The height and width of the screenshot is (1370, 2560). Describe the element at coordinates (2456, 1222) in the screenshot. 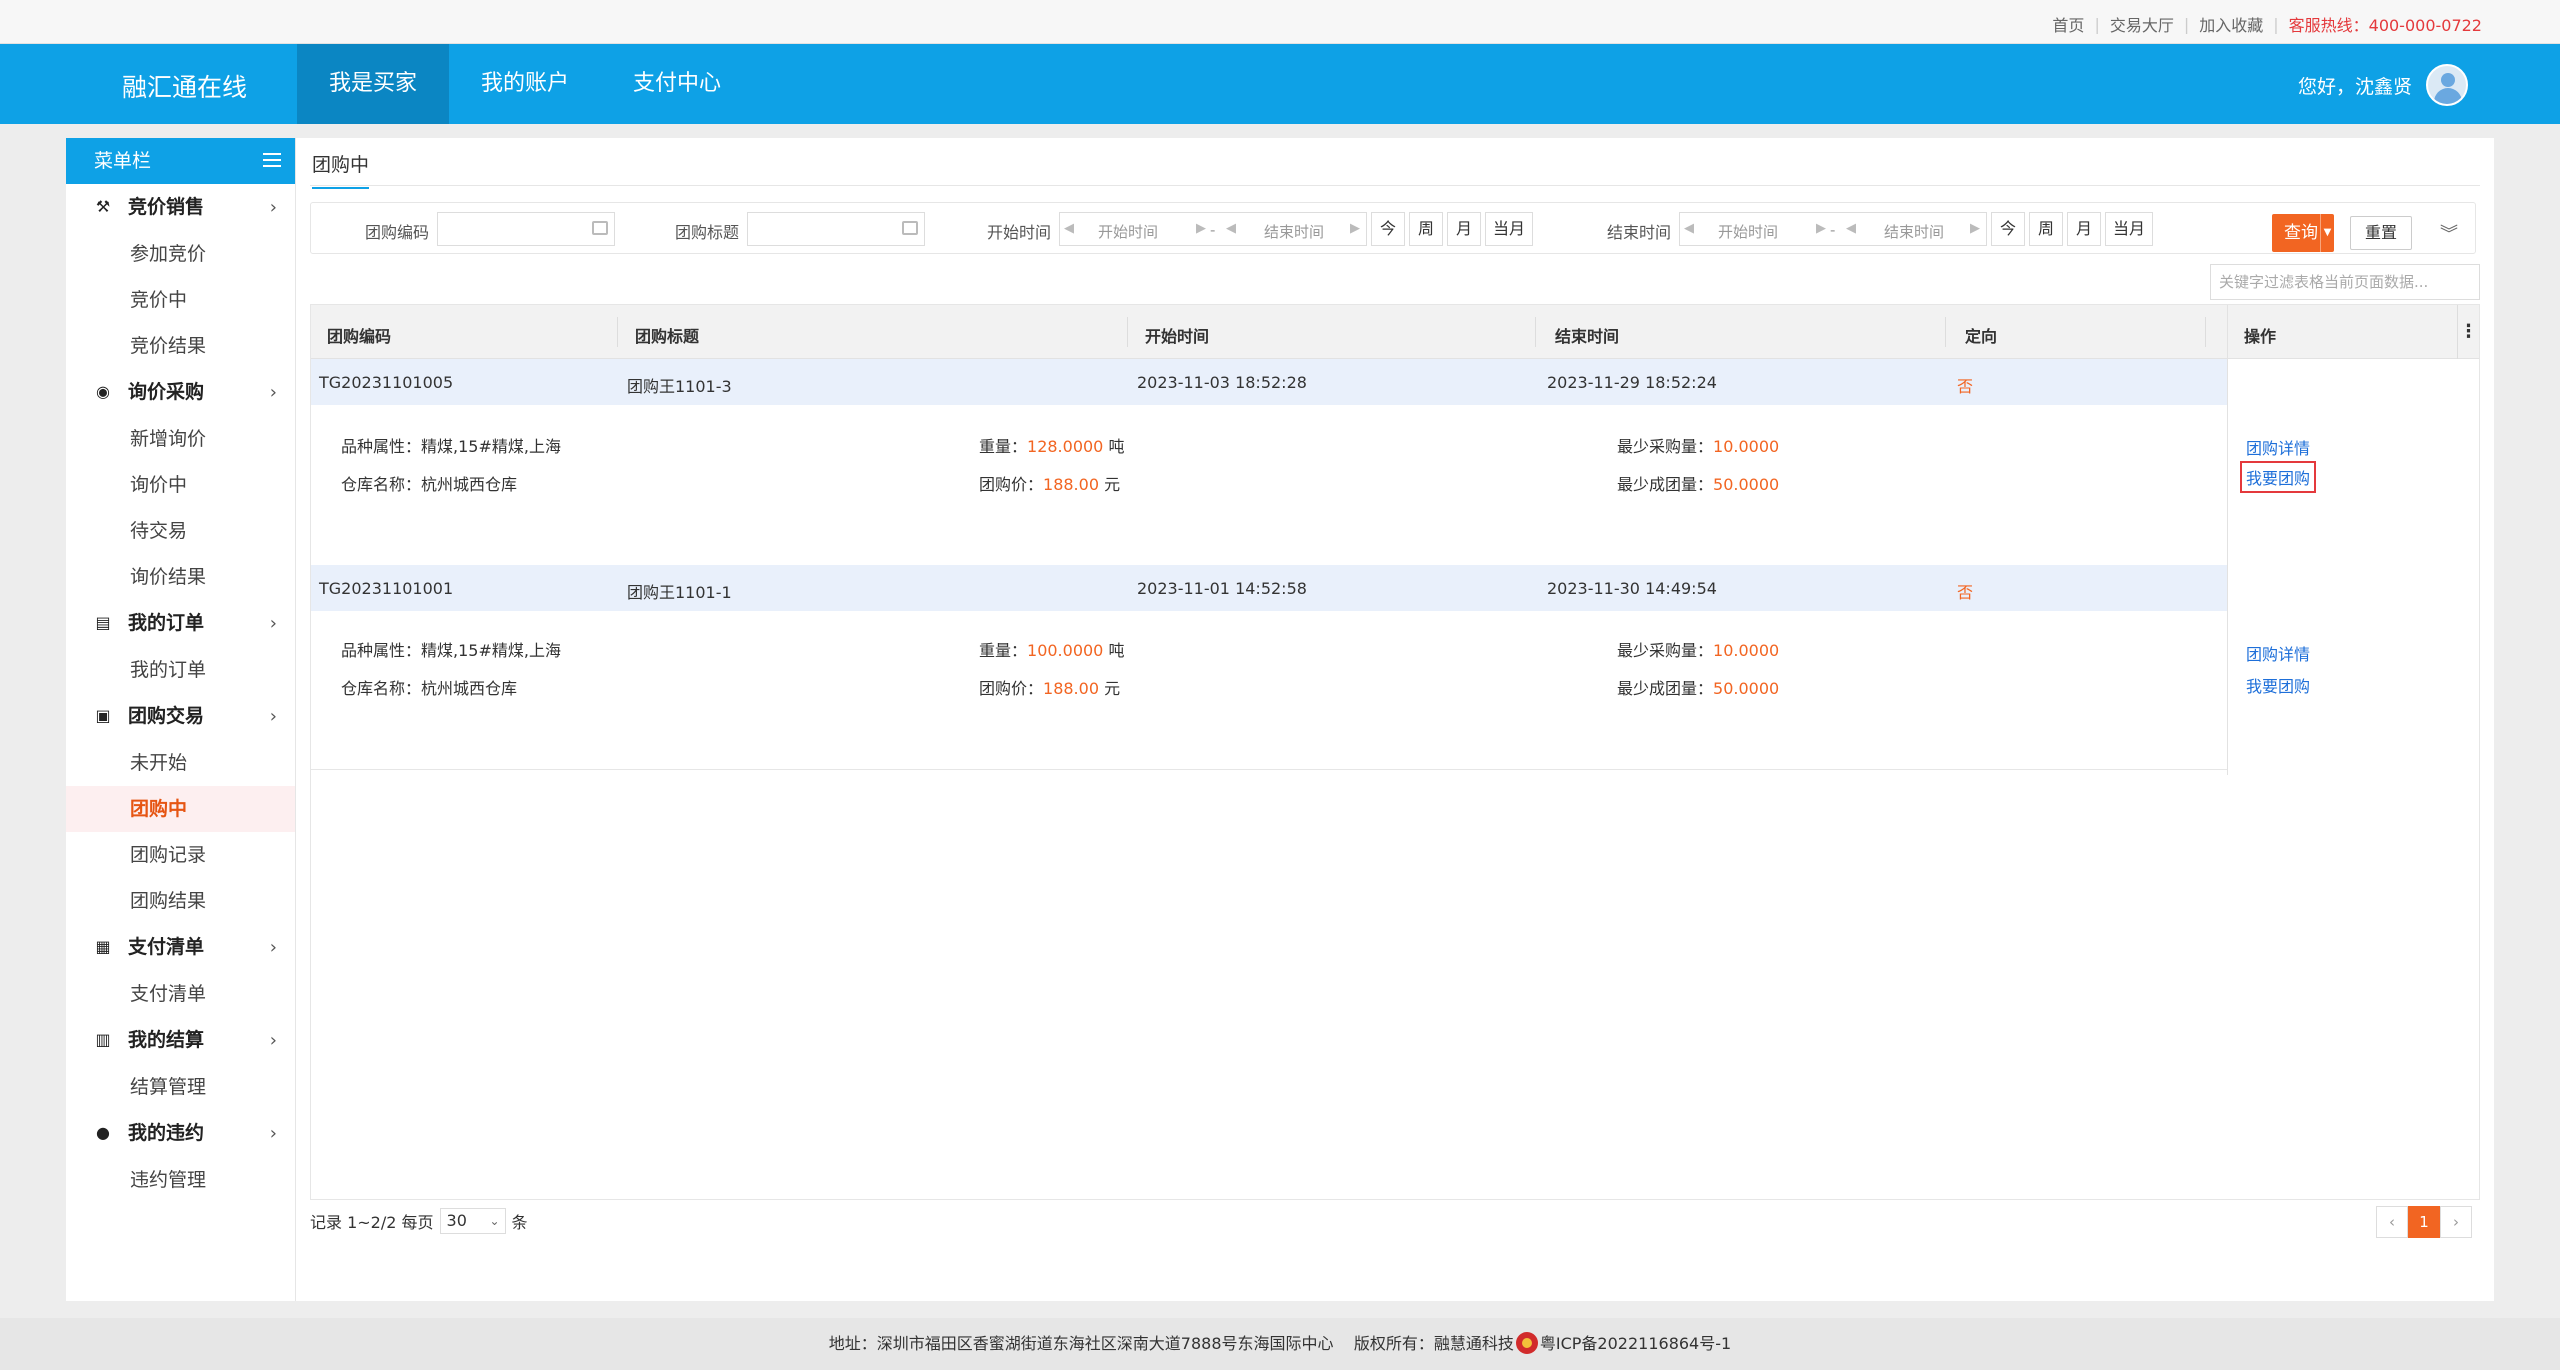

I see `next-page-button: ›` at that location.